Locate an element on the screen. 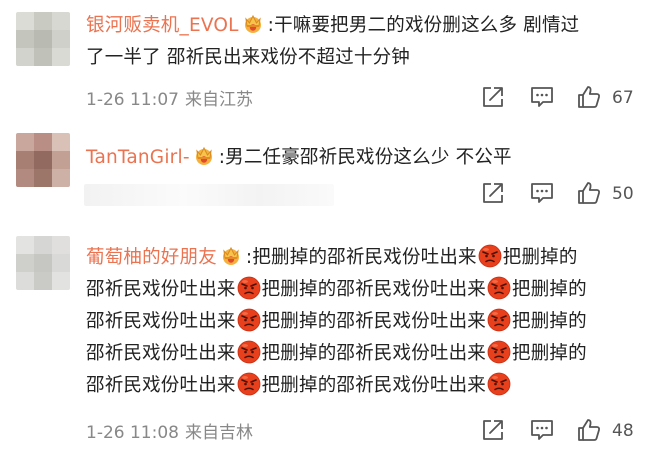 The height and width of the screenshot is (454, 660). obscured-meta is located at coordinates (209, 195).